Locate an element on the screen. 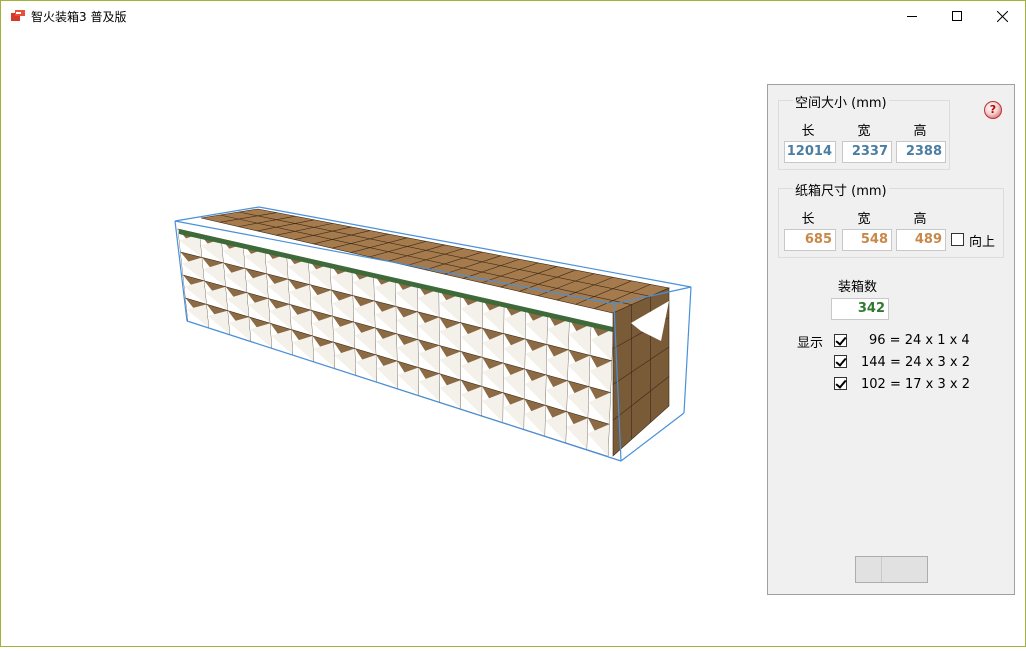  close-icon is located at coordinates (1002, 16).